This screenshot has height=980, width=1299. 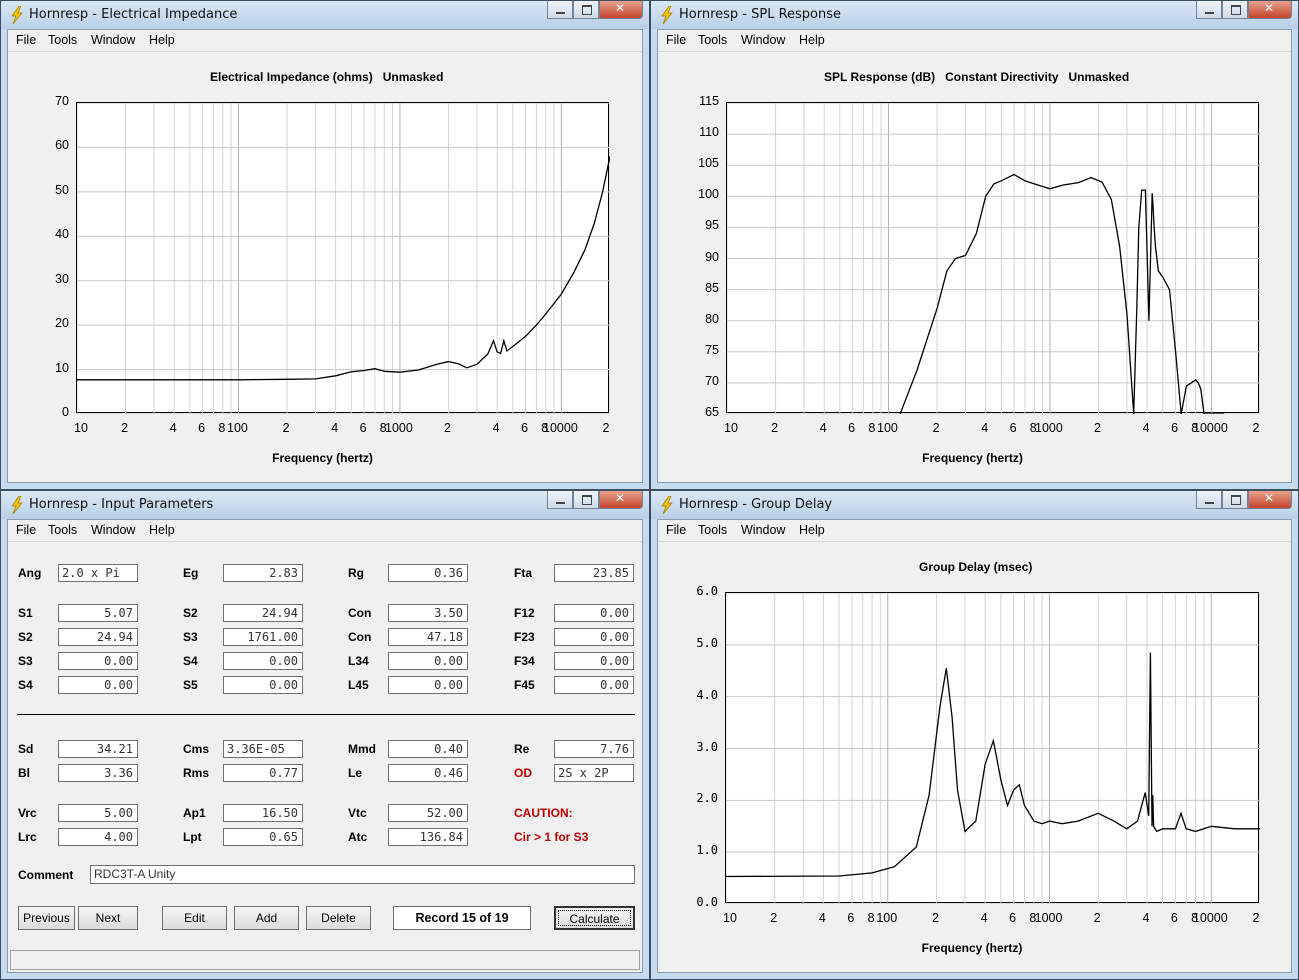 What do you see at coordinates (974, 41) in the screenshot?
I see `spl-menubar: File Tools Window Help` at bounding box center [974, 41].